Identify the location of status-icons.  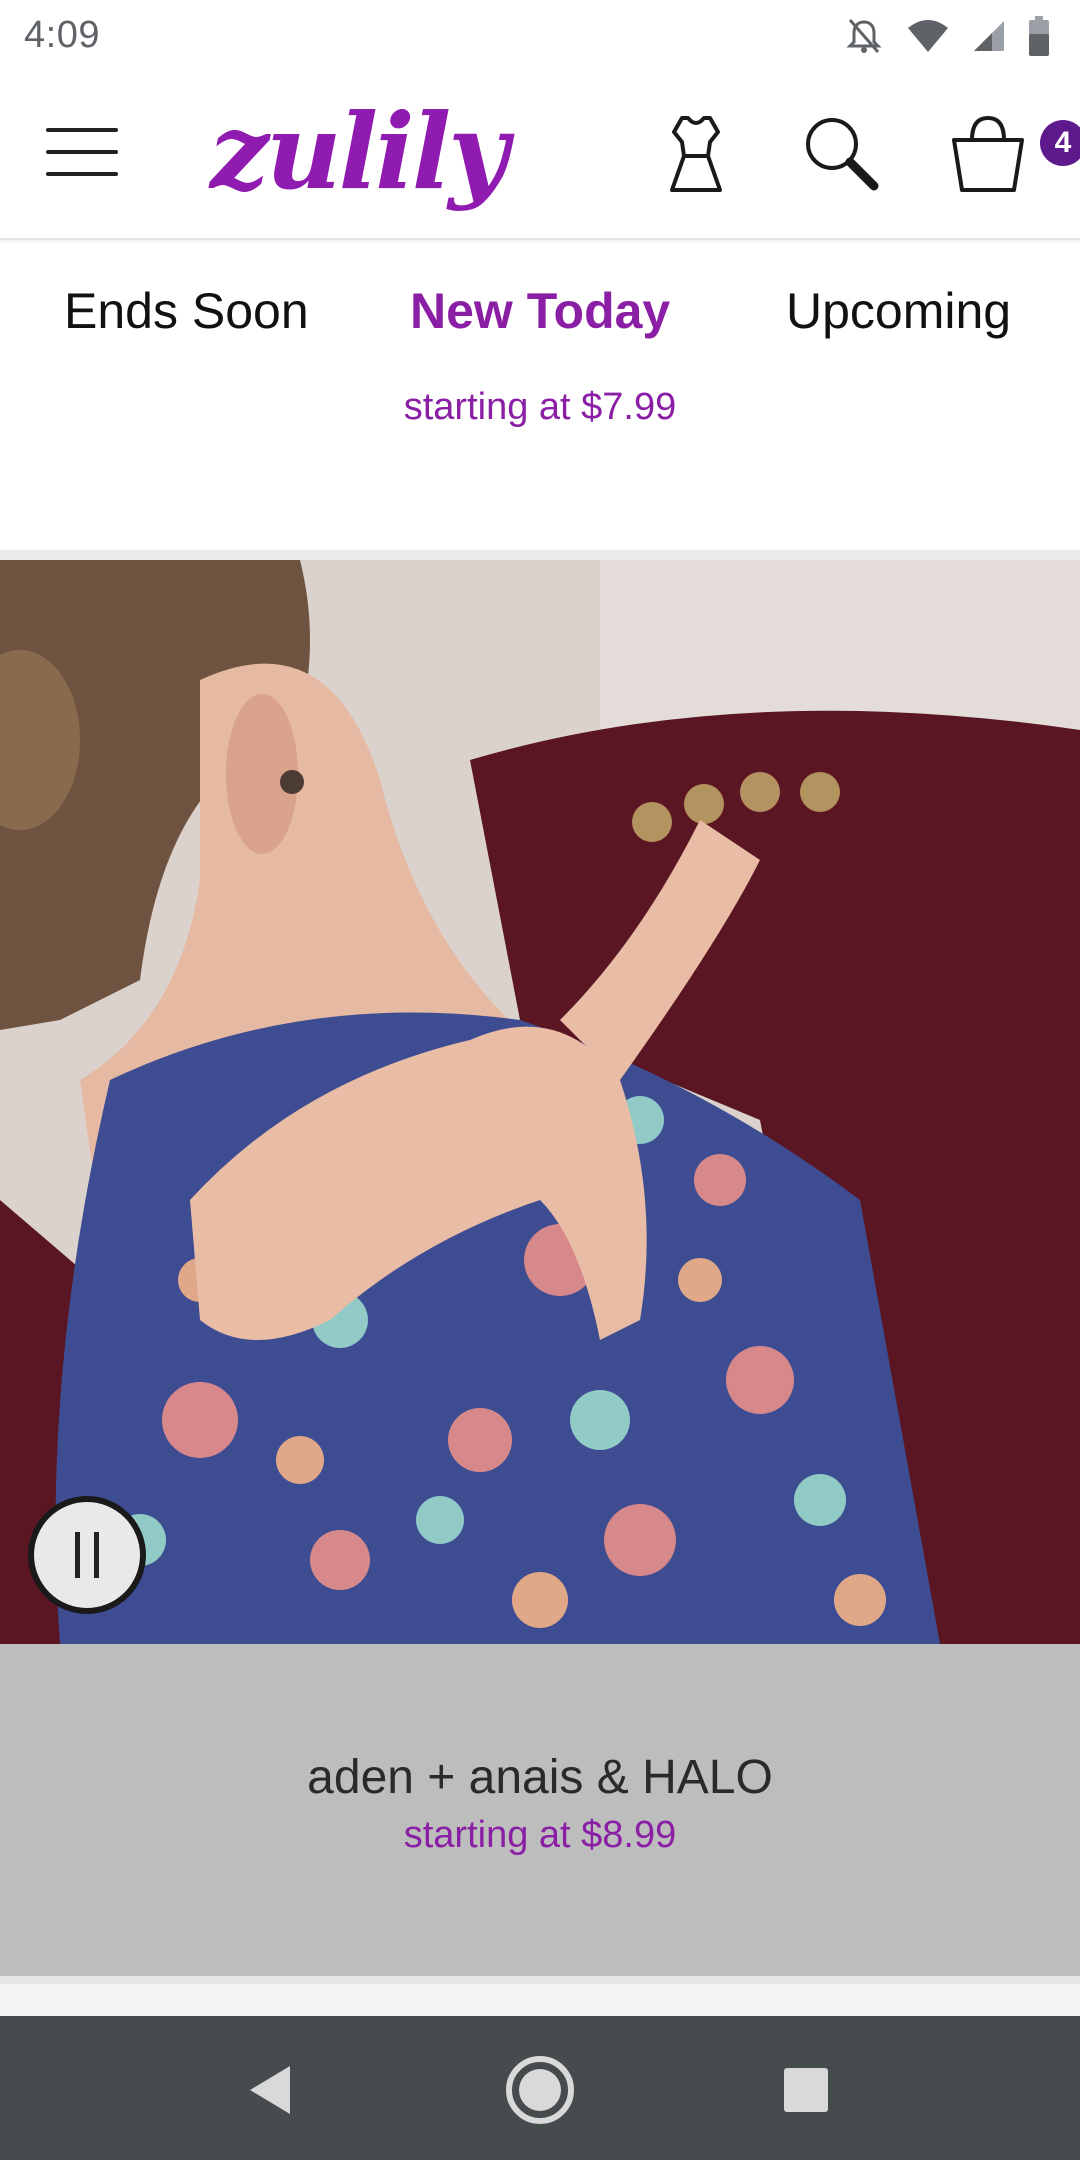
(947, 36).